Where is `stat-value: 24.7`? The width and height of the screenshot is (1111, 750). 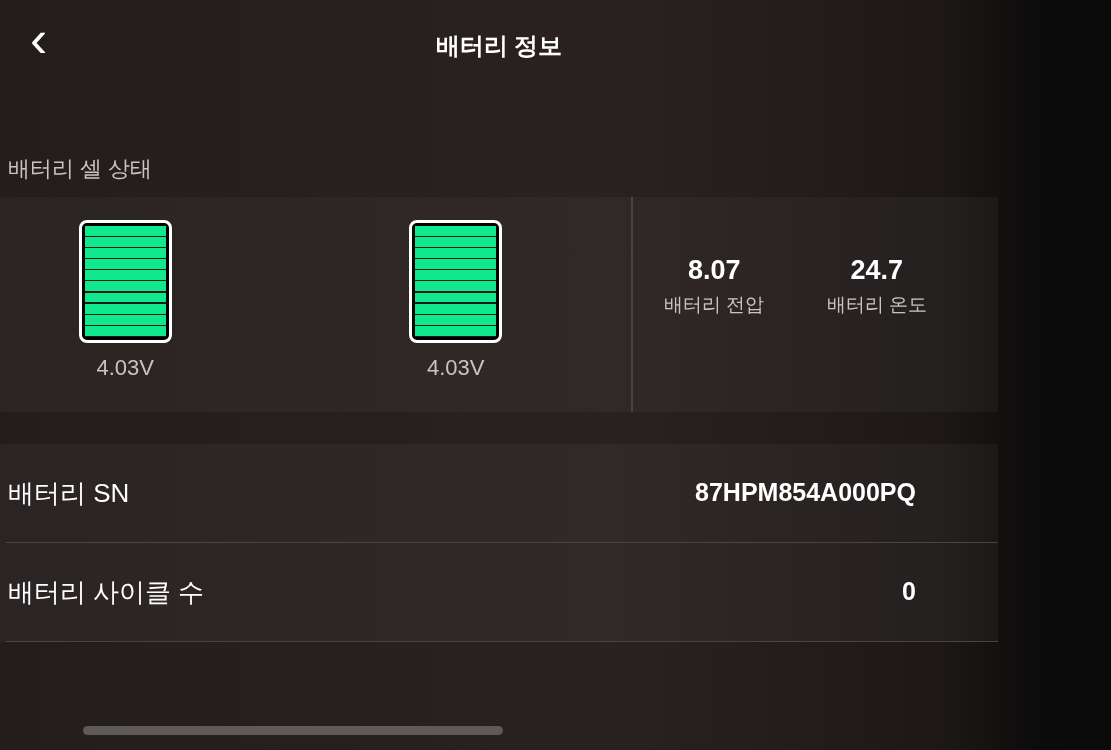
stat-value: 24.7 is located at coordinates (877, 270).